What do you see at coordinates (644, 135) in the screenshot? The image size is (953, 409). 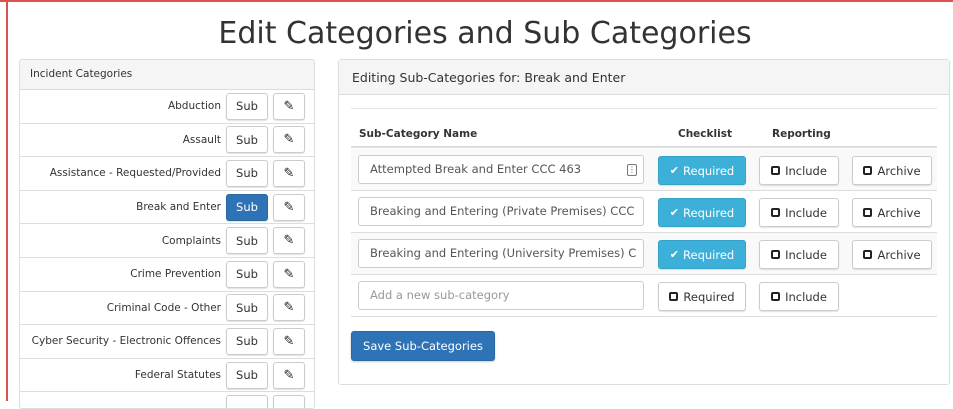 I see `sub-categories-table-header: Sub-Category Name Checklist Reporting` at bounding box center [644, 135].